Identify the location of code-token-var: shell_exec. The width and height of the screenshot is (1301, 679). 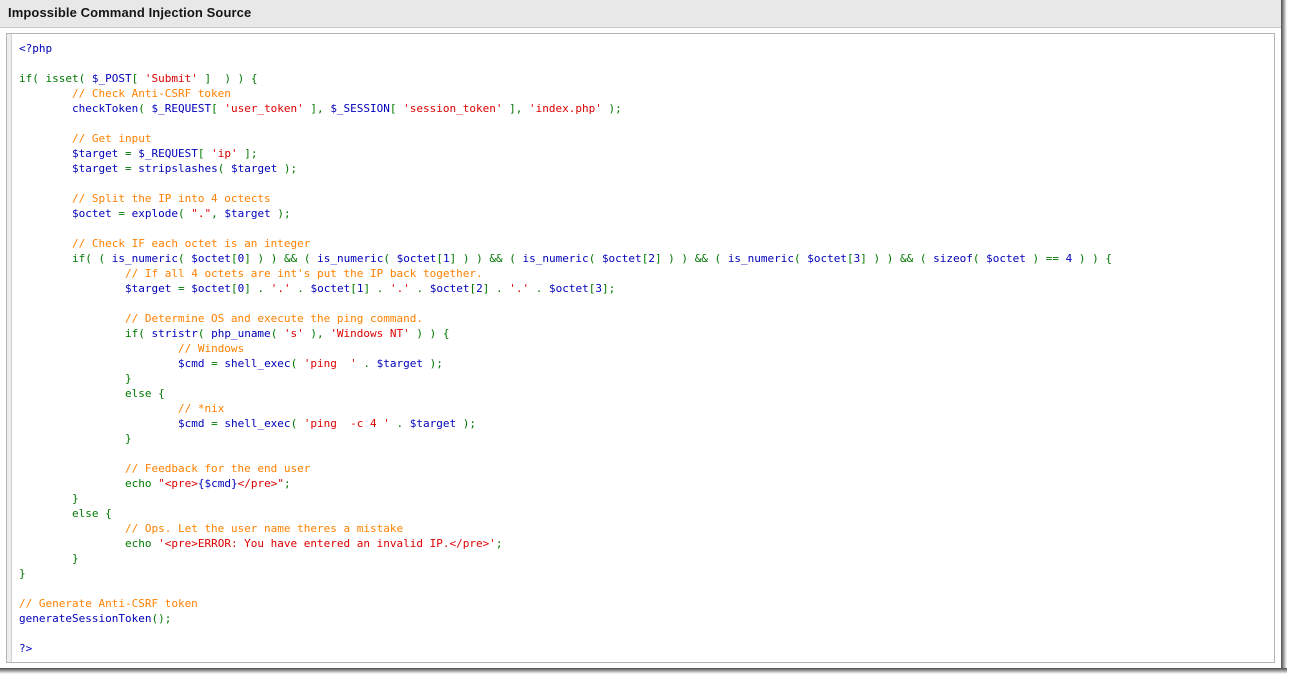
(257, 363).